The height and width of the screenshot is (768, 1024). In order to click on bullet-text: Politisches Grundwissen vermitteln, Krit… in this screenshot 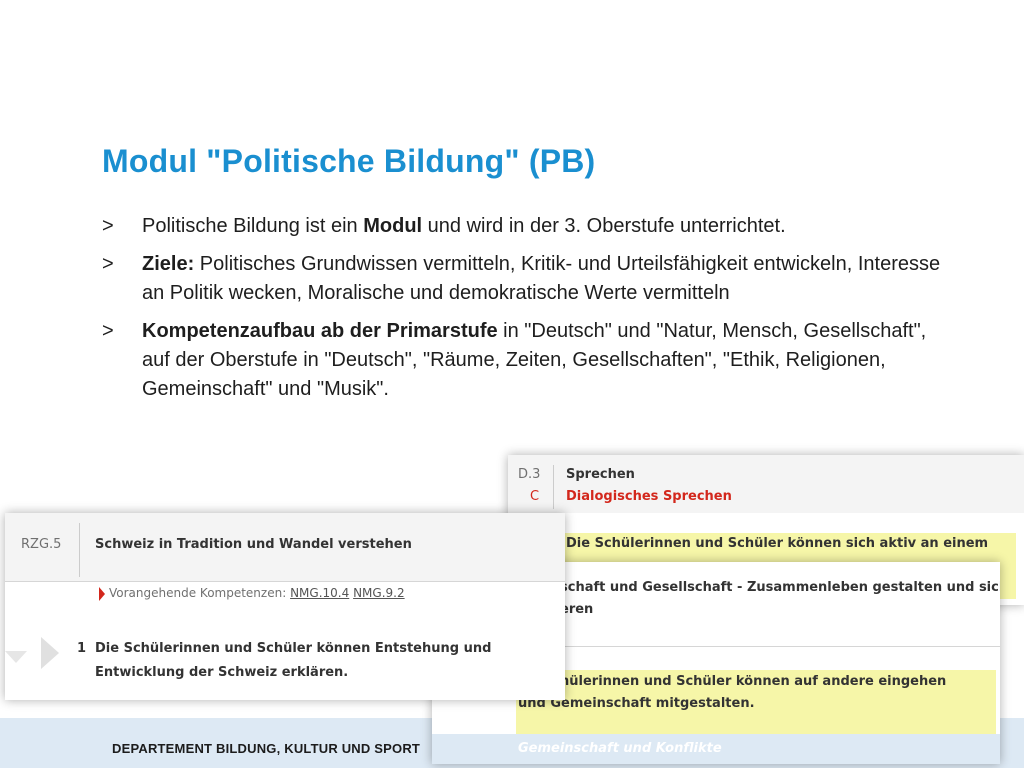, I will do `click(541, 278)`.